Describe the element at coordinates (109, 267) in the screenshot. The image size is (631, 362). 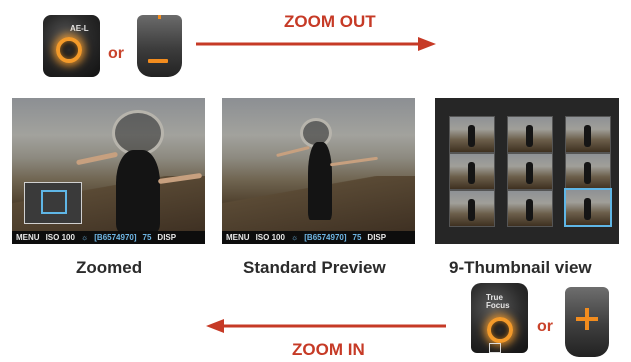
I see `caption-zoomed: Zoomed` at that location.